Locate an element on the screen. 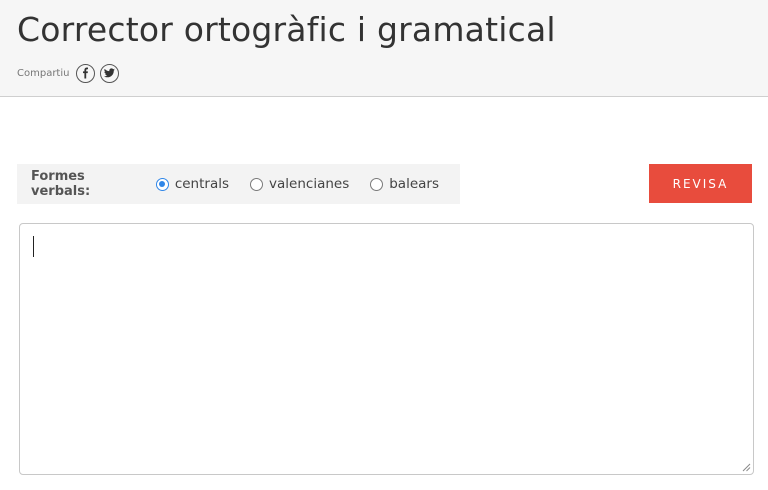  radio-balears: balears is located at coordinates (404, 184).